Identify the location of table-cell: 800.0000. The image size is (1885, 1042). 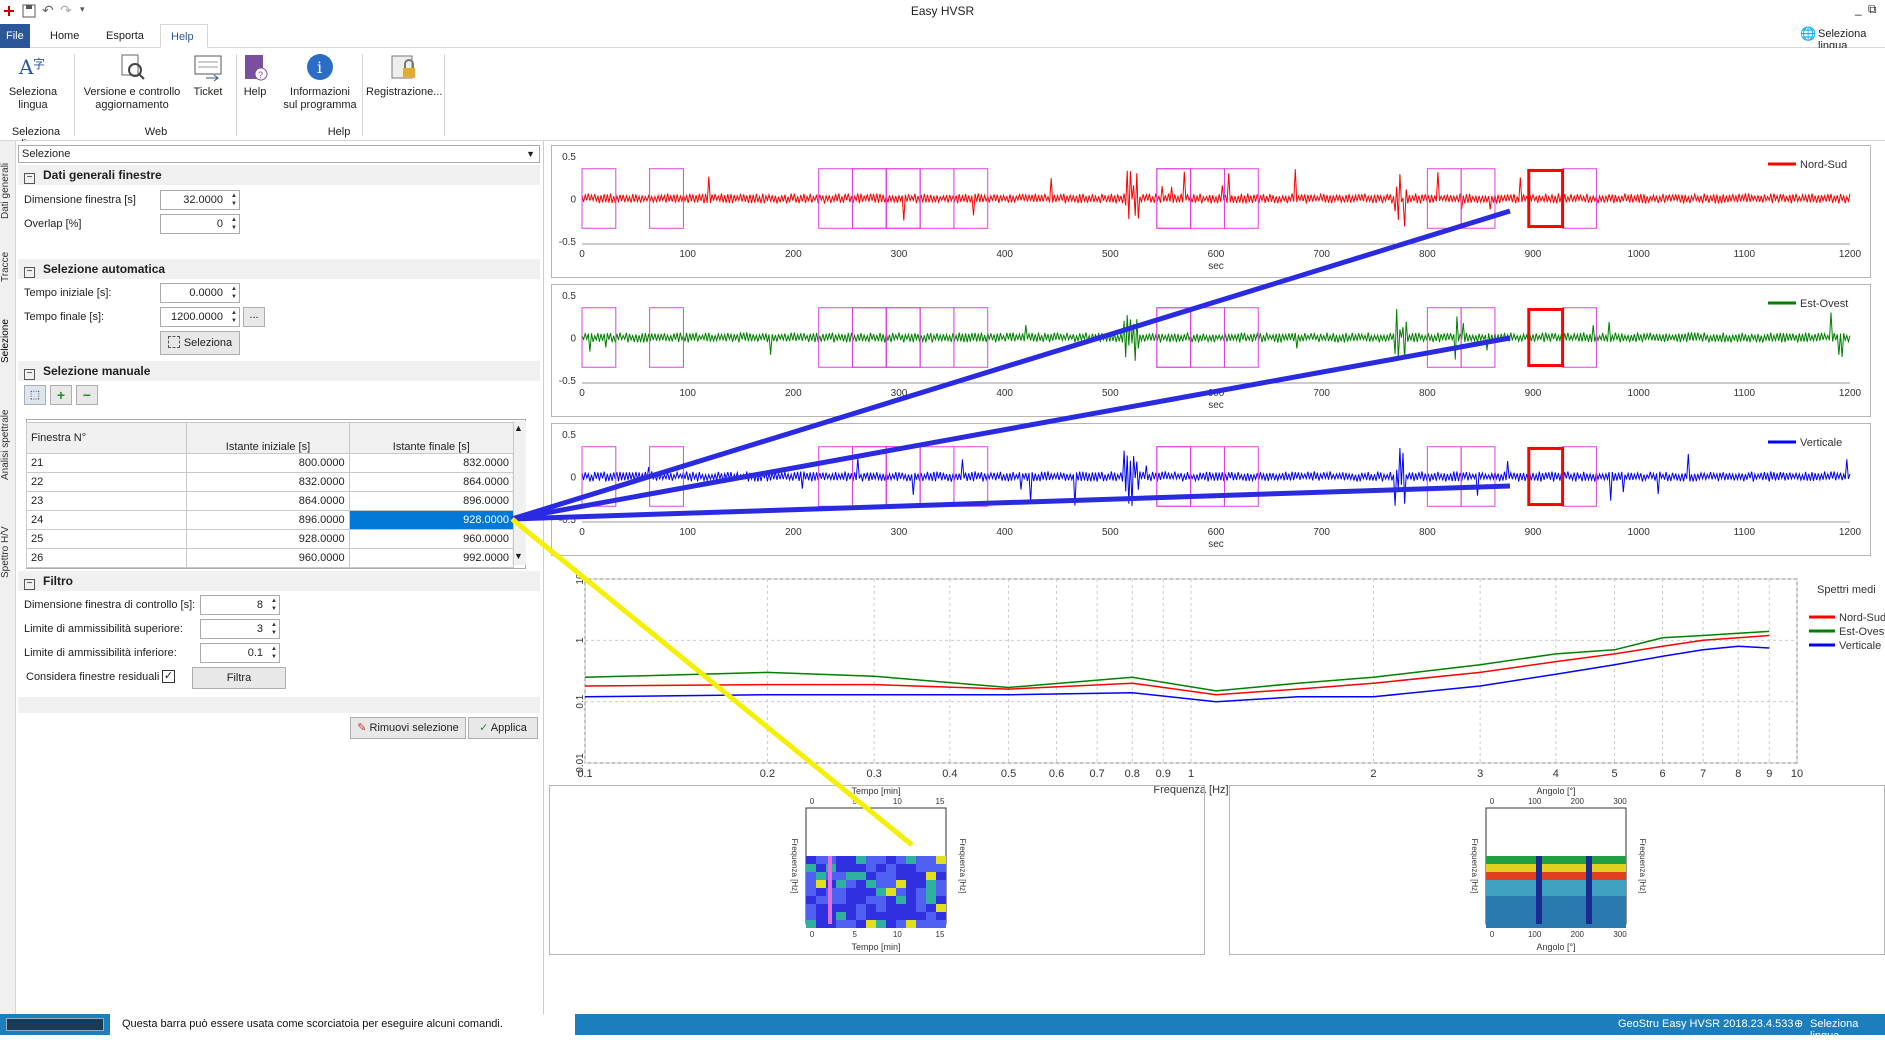
(268, 463).